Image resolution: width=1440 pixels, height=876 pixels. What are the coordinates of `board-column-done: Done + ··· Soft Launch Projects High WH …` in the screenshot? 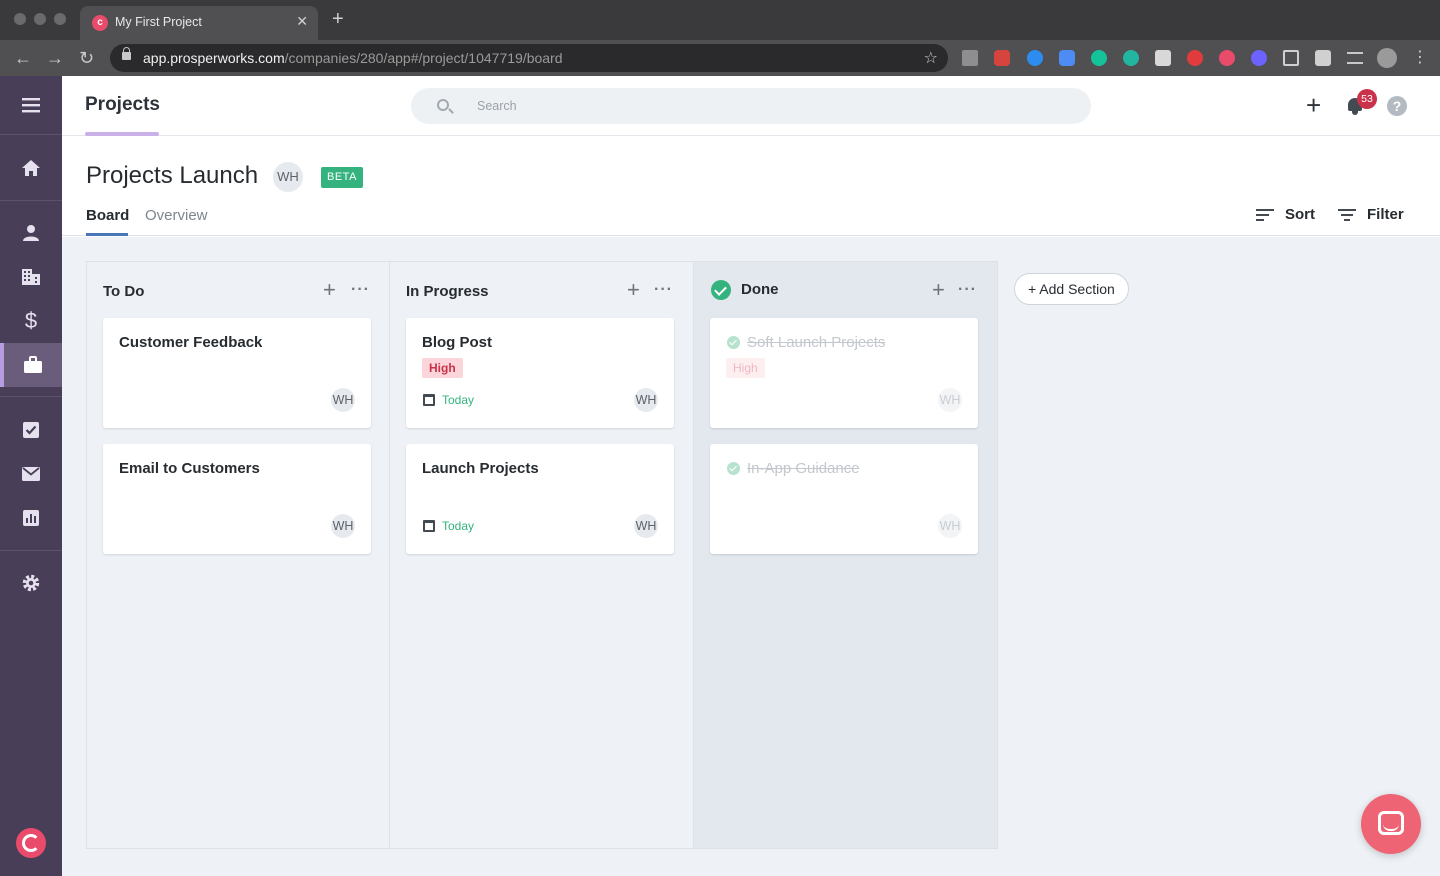 It's located at (845, 555).